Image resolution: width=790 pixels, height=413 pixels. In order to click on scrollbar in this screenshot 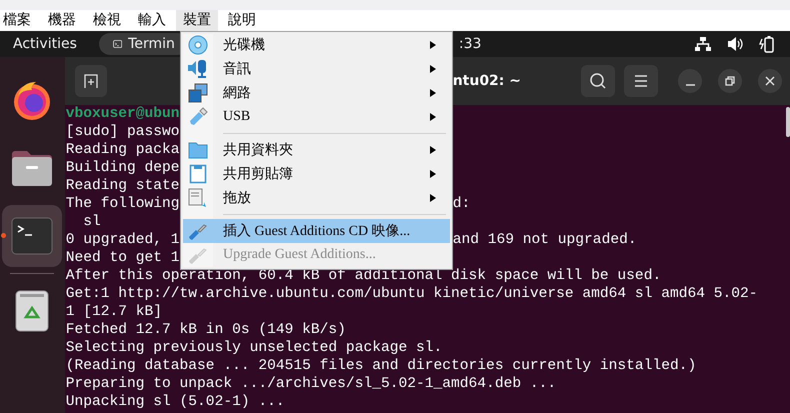, I will do `click(788, 122)`.